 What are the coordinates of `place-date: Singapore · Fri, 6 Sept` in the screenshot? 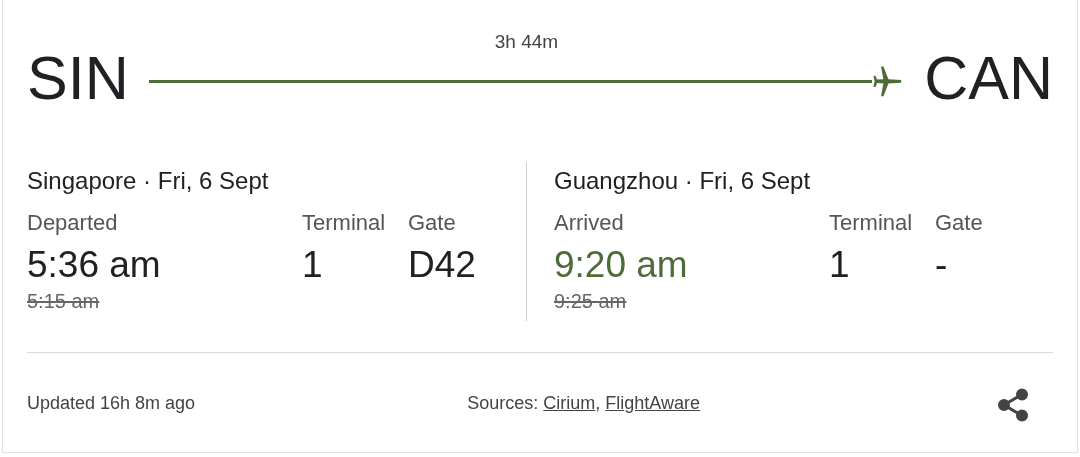 It's located at (148, 181).